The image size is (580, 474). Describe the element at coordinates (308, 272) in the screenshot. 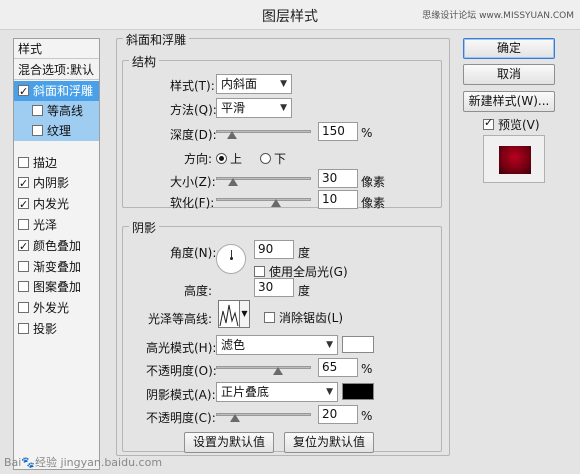

I see `global-light-label: 使用全局光(G)` at that location.